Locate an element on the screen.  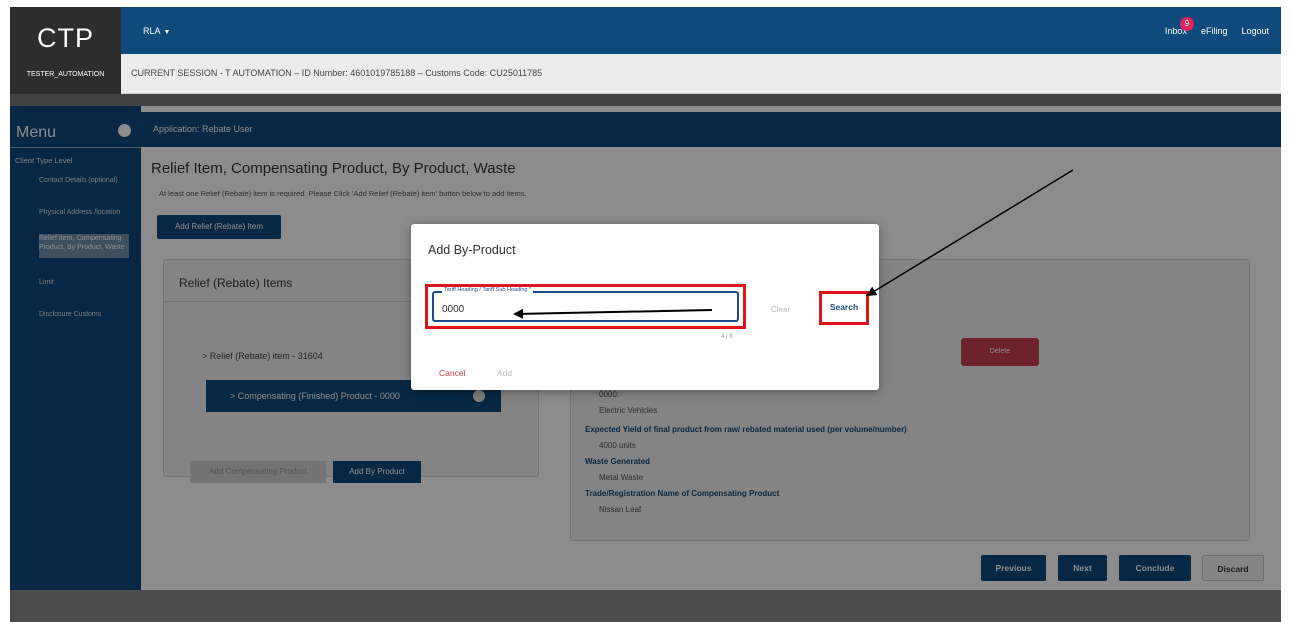
rla-menu: RLA ▼ is located at coordinates (156, 31).